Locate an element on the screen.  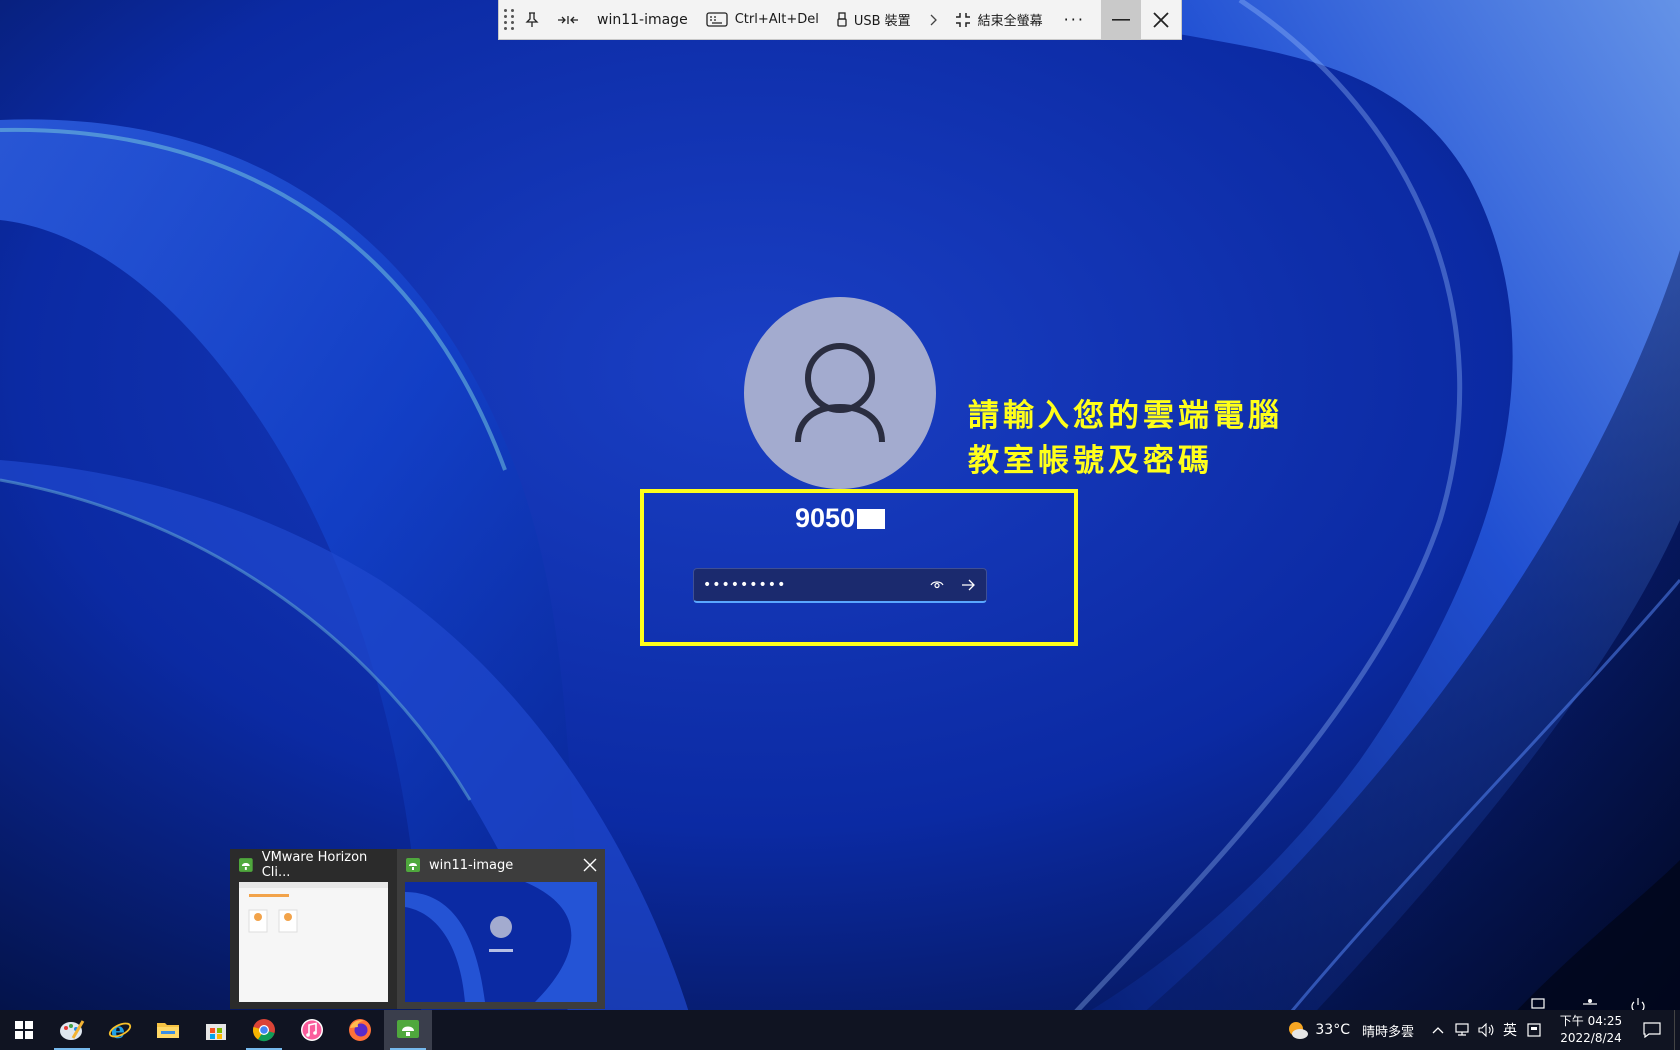
preview-head: win11-image is located at coordinates (501, 865).